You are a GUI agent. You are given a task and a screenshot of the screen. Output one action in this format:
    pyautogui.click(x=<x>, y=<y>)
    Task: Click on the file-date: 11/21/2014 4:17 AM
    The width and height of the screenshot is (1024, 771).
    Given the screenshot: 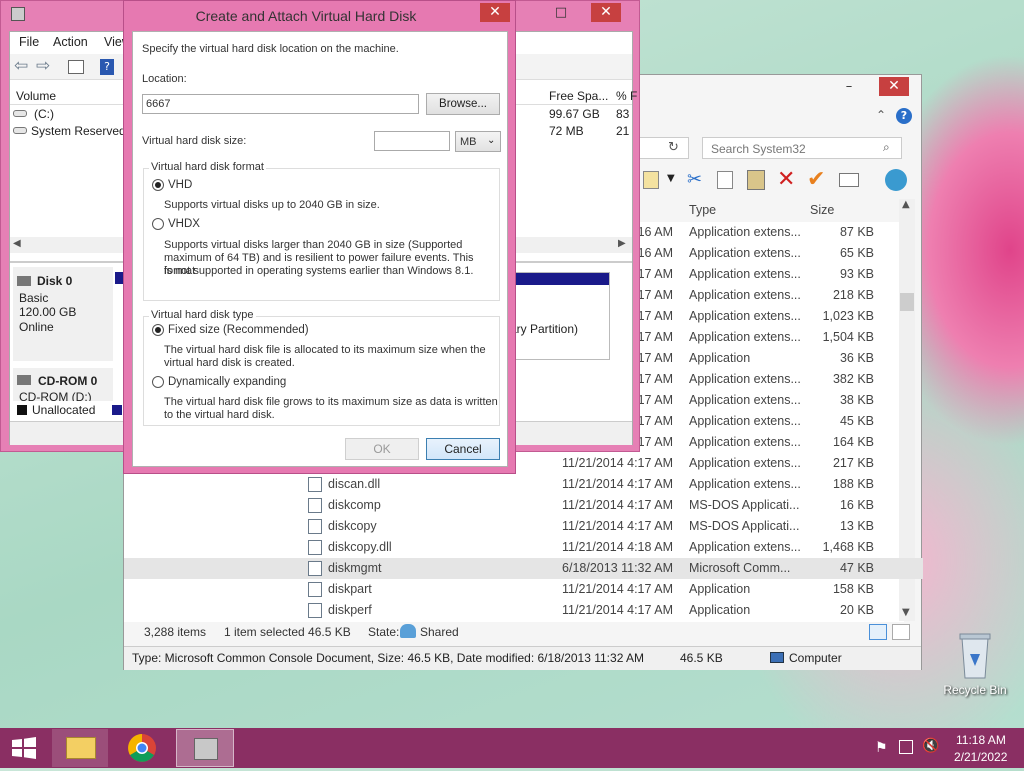 What is the action you would take?
    pyautogui.click(x=617, y=463)
    